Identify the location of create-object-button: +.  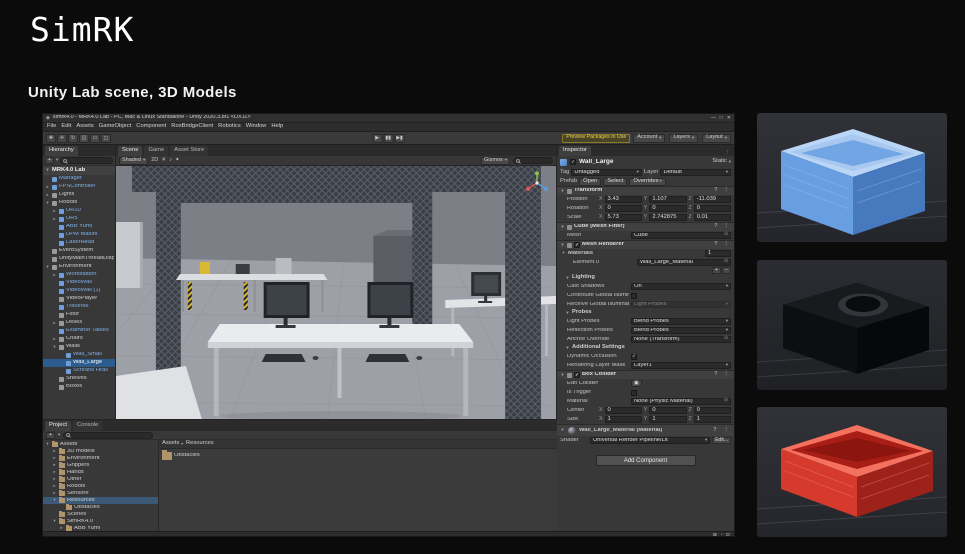
(49, 160).